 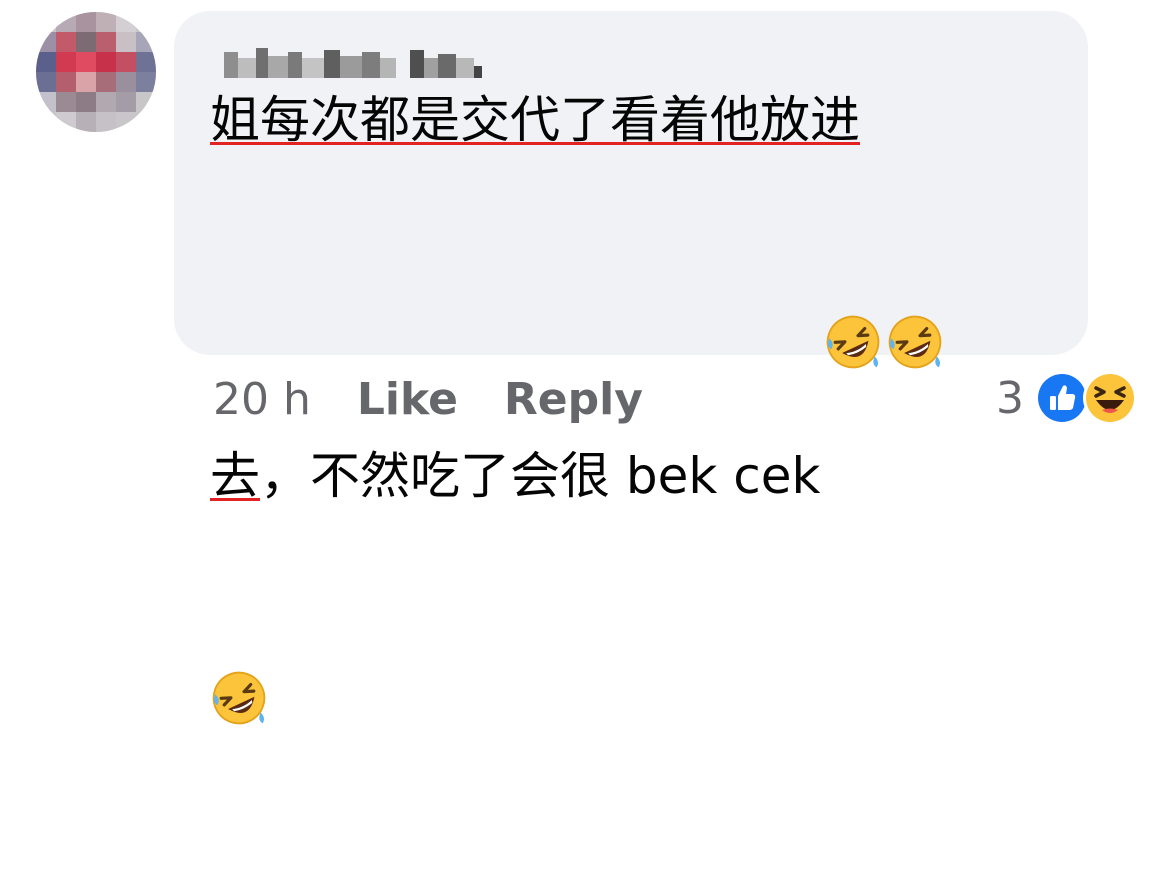 I want to click on comment-author-name: Chin Kai Lim, so click(x=355, y=62).